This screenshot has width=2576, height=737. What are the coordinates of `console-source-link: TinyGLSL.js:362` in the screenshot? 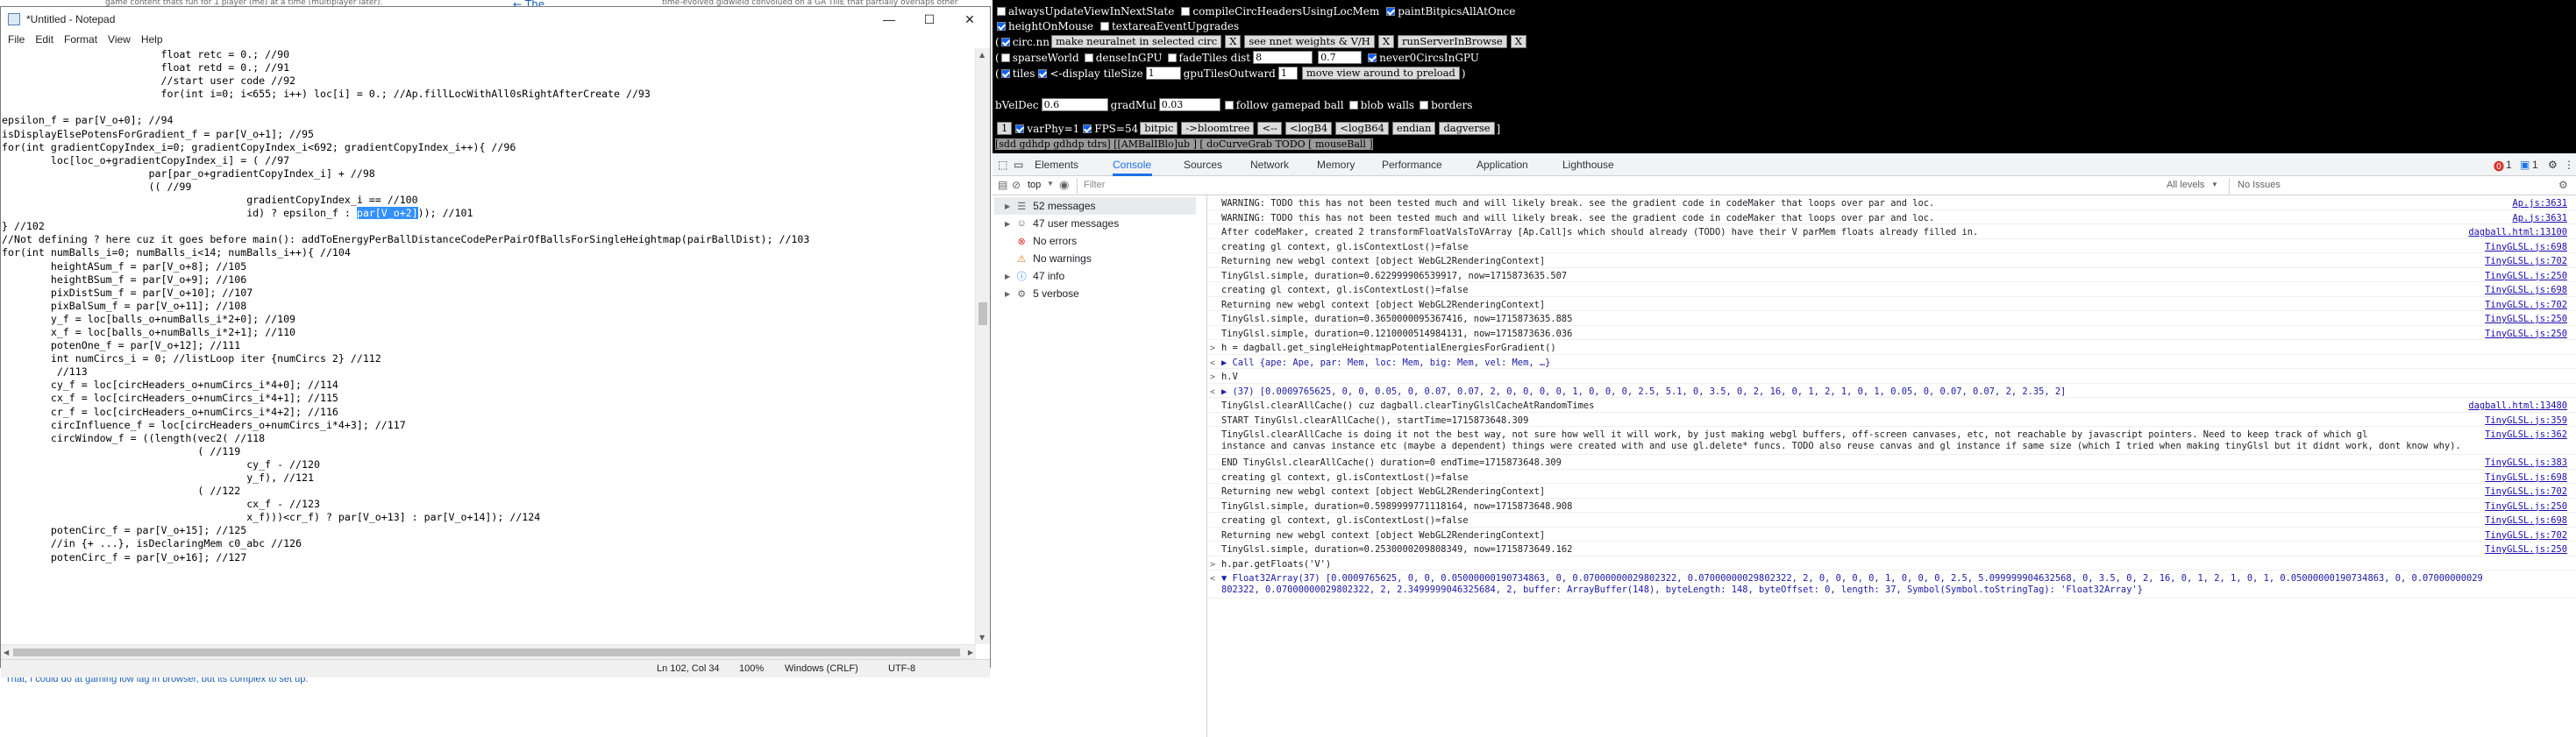 It's located at (2526, 434).